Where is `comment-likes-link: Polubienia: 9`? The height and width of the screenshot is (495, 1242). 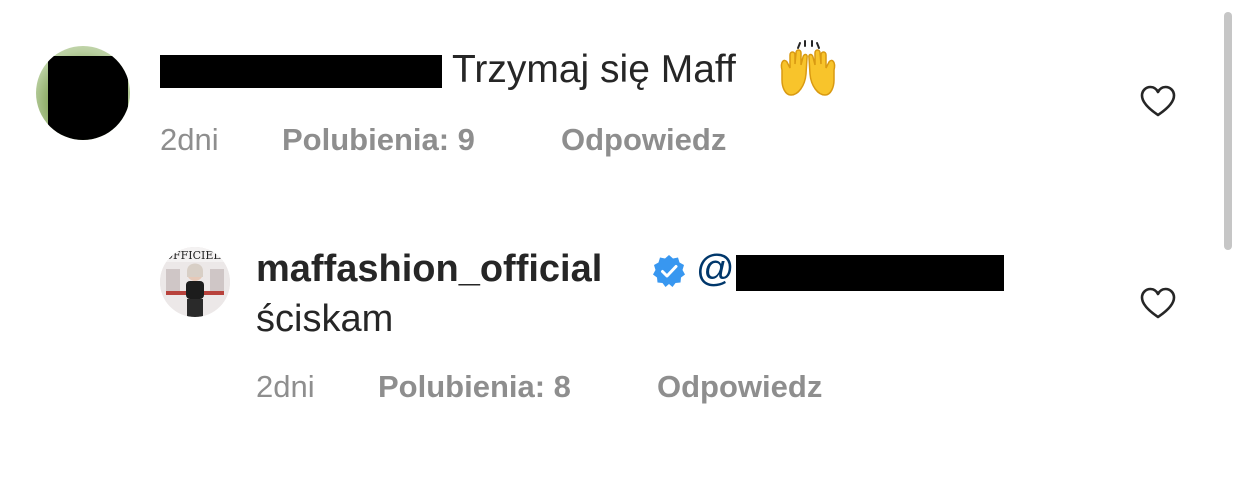 comment-likes-link: Polubienia: 9 is located at coordinates (378, 140).